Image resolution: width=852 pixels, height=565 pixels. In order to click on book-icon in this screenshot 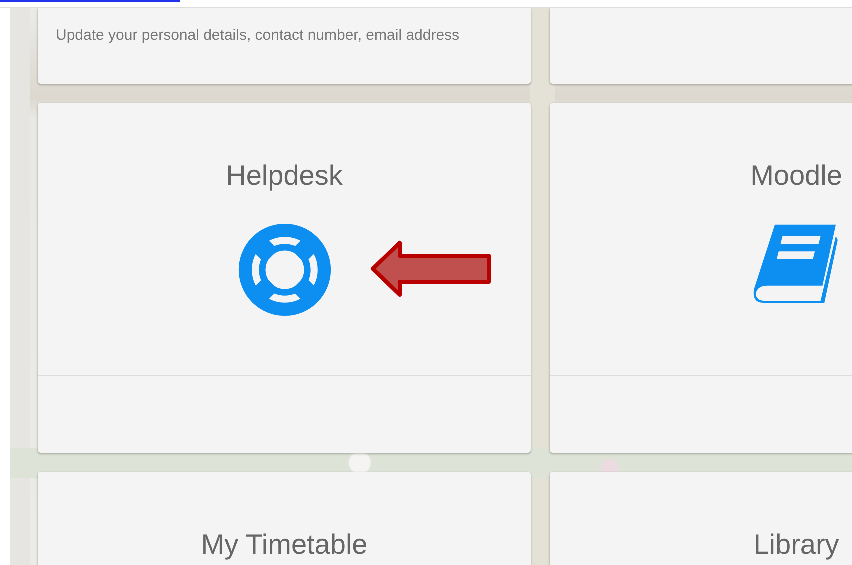, I will do `click(796, 263)`.